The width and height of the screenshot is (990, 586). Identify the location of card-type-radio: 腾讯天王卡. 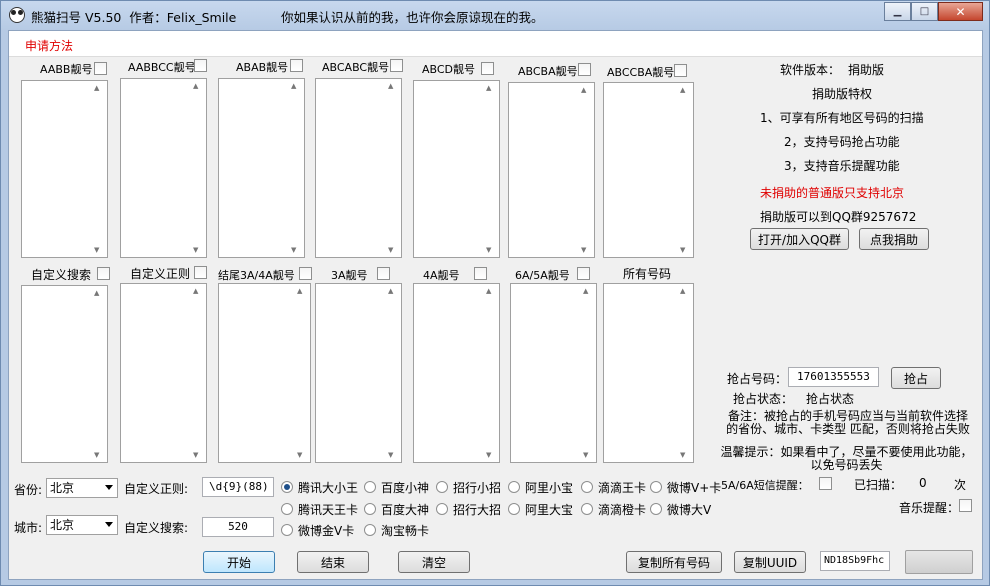
(319, 509).